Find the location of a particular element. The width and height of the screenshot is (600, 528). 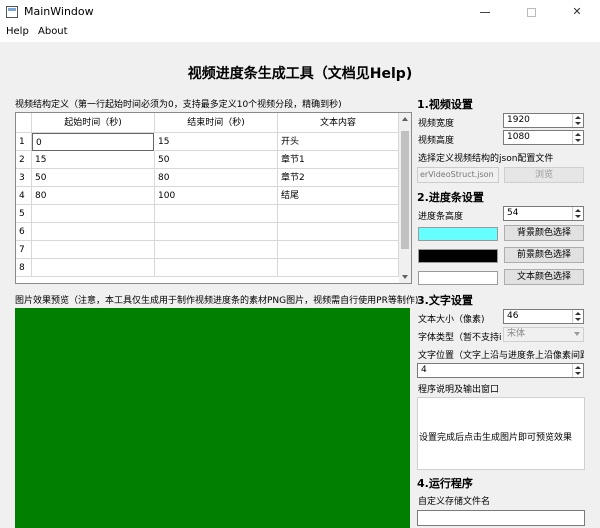

row-number: 2 is located at coordinates (24, 160).